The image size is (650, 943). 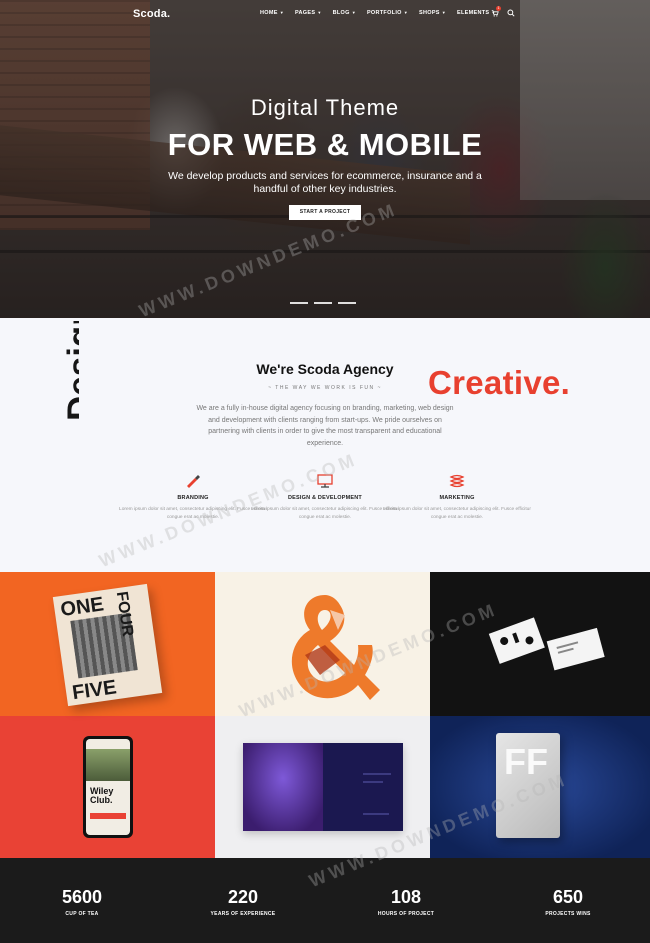 I want to click on stat-years-of-experience: 220 YEARS OF EXPERIENCE, so click(x=243, y=901).